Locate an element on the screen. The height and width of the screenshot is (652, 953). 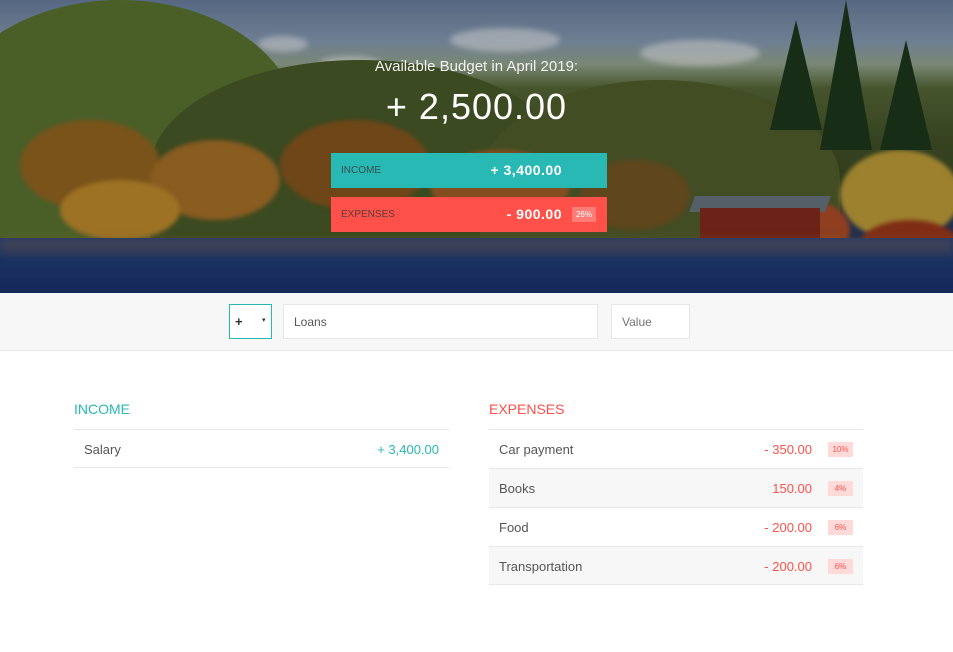
income-summary-label: Income is located at coordinates (361, 170).